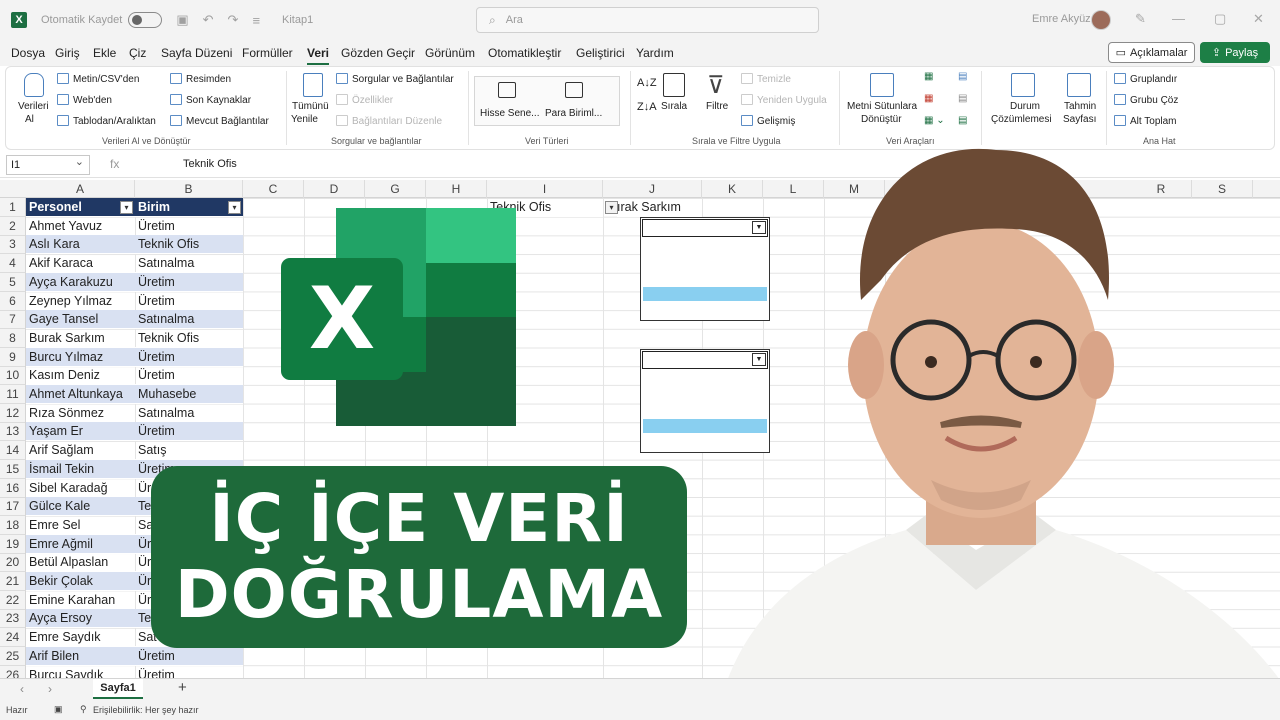 This screenshot has width=1280, height=720. What do you see at coordinates (58, 709) in the screenshot?
I see `macro-record-icon: ▣` at bounding box center [58, 709].